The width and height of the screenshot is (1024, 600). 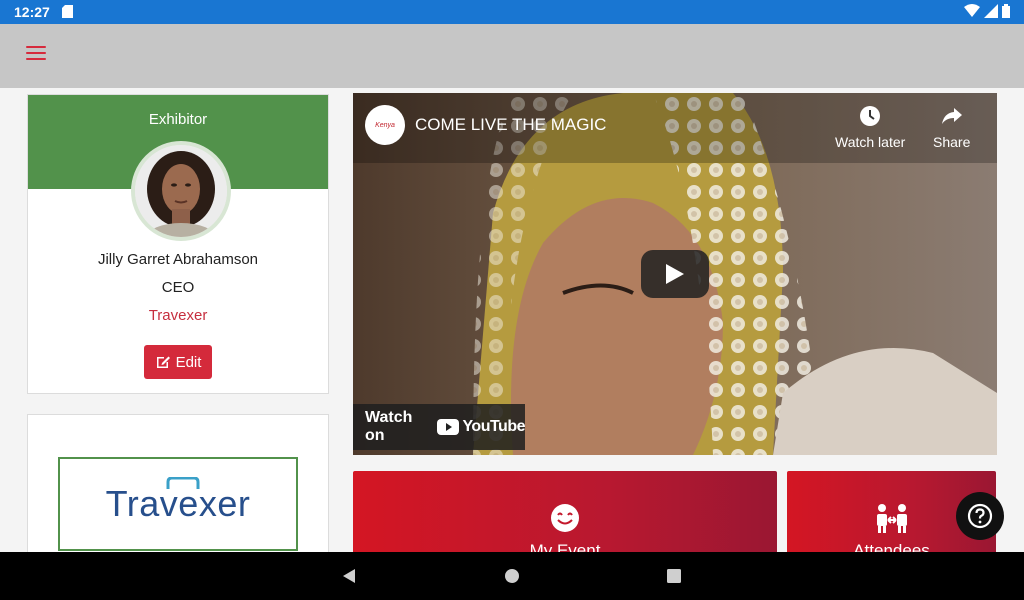 I want to click on play-button, so click(x=675, y=274).